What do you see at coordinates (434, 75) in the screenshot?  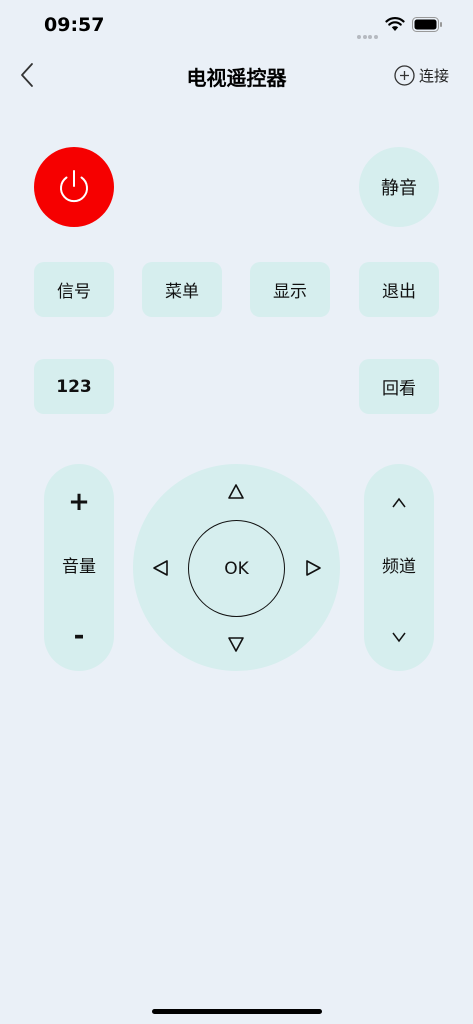 I see `connect-label: 连接` at bounding box center [434, 75].